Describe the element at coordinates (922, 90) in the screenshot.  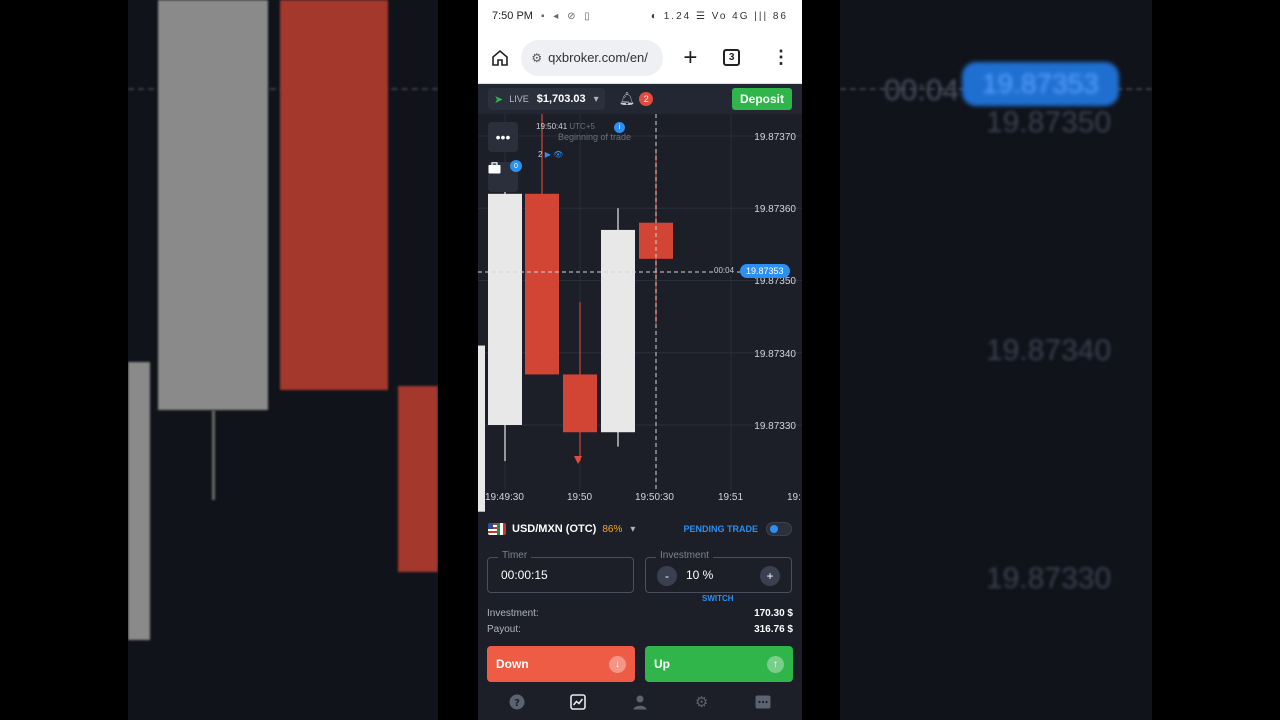
I see `background-countdown: 00:04` at that location.